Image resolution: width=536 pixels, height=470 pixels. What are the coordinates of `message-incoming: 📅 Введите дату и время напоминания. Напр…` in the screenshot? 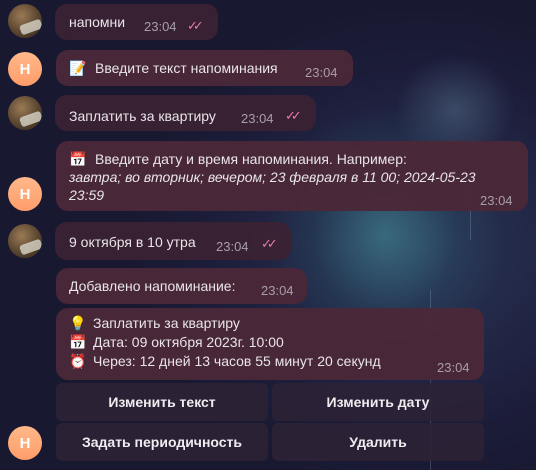 It's located at (292, 176).